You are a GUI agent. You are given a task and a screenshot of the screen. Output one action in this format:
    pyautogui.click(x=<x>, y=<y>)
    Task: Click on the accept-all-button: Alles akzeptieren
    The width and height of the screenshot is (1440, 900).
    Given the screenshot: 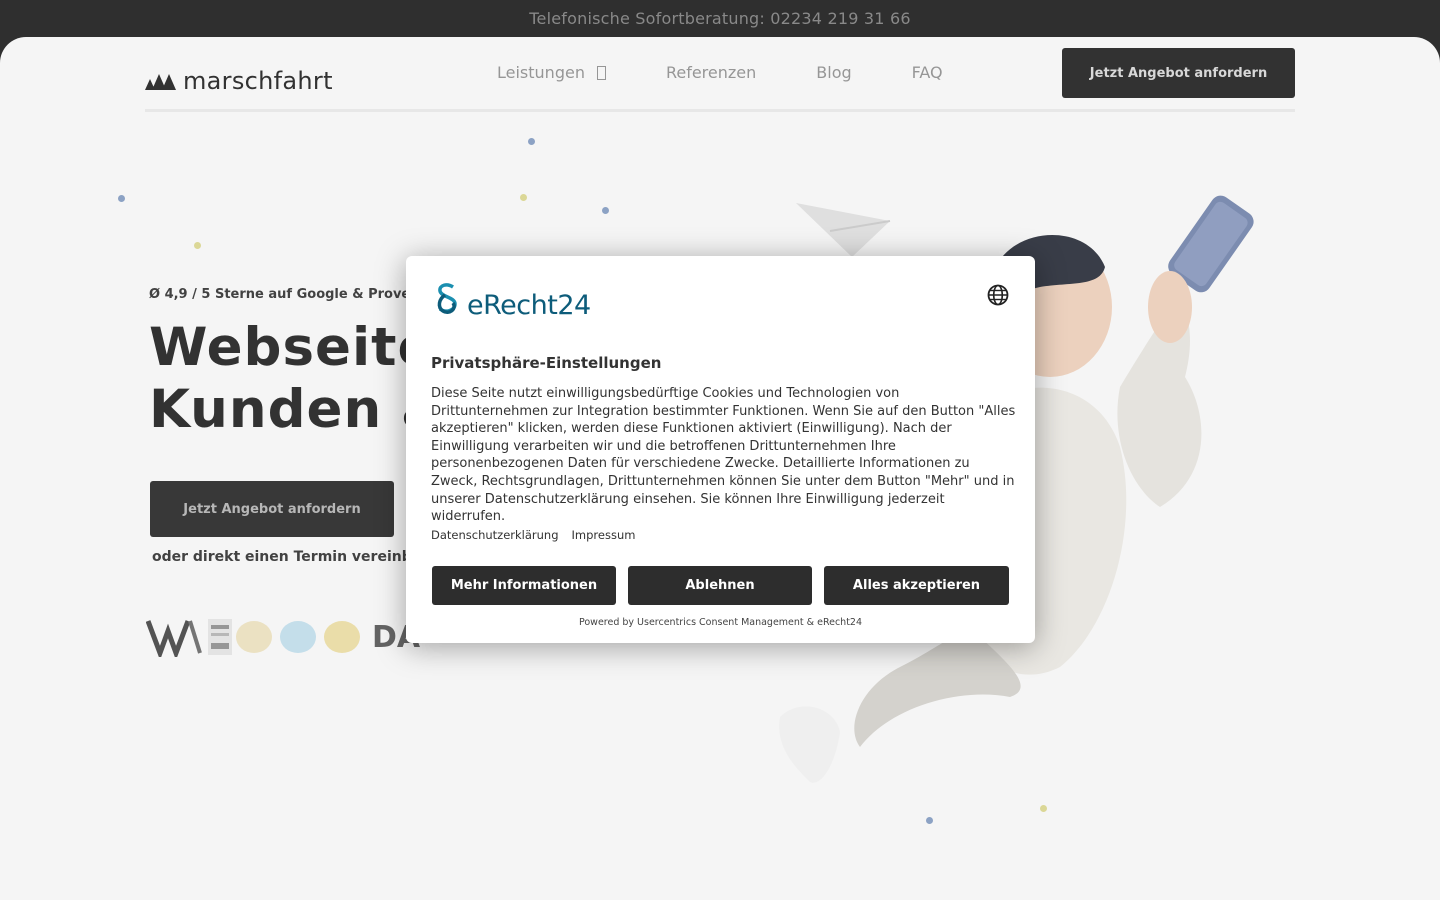 What is the action you would take?
    pyautogui.click(x=916, y=585)
    